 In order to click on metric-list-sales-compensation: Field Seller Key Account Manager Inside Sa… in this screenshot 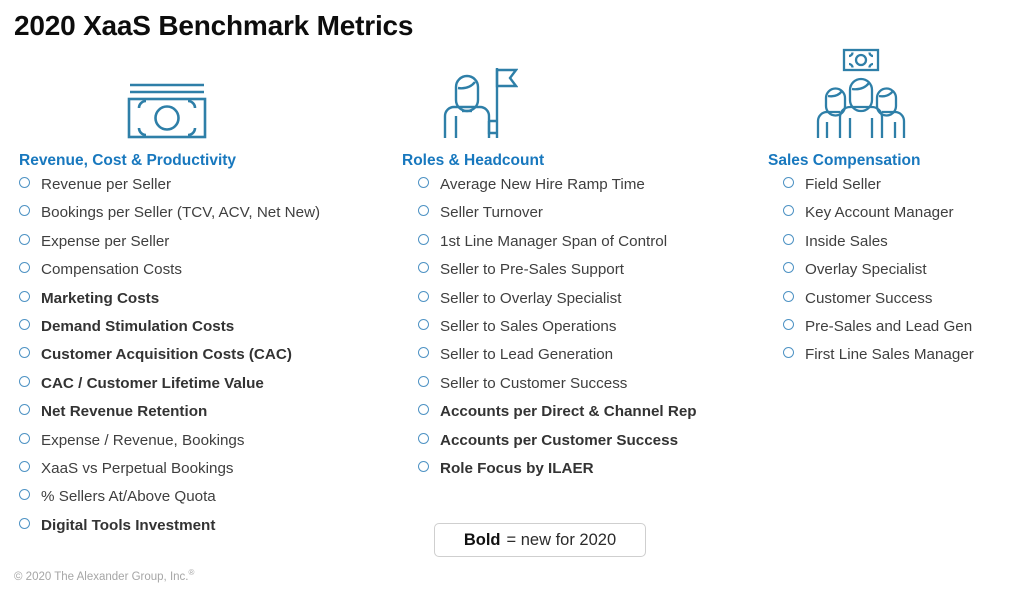, I will do `click(899, 270)`.